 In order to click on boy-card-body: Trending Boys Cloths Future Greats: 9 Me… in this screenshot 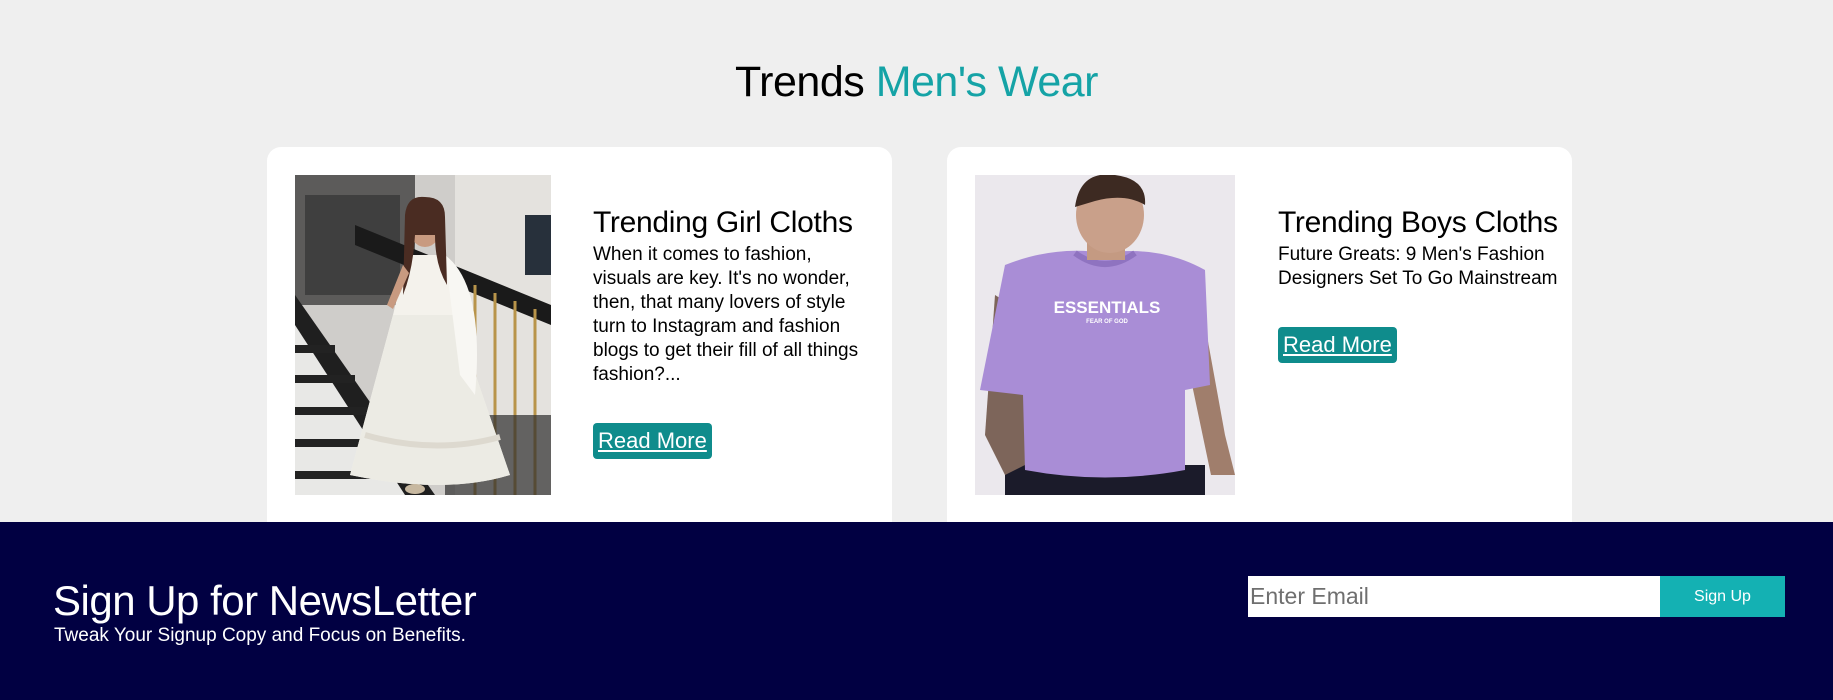, I will do `click(1420, 284)`.